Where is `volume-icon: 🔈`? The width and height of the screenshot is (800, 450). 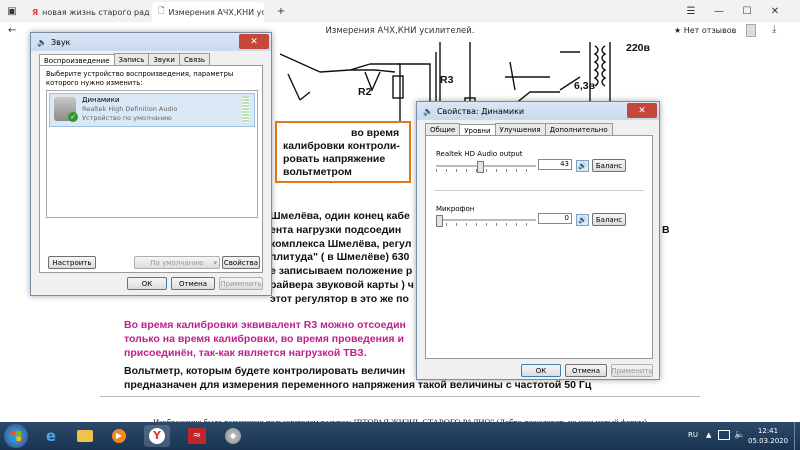
volume-icon: 🔈 is located at coordinates (739, 435).